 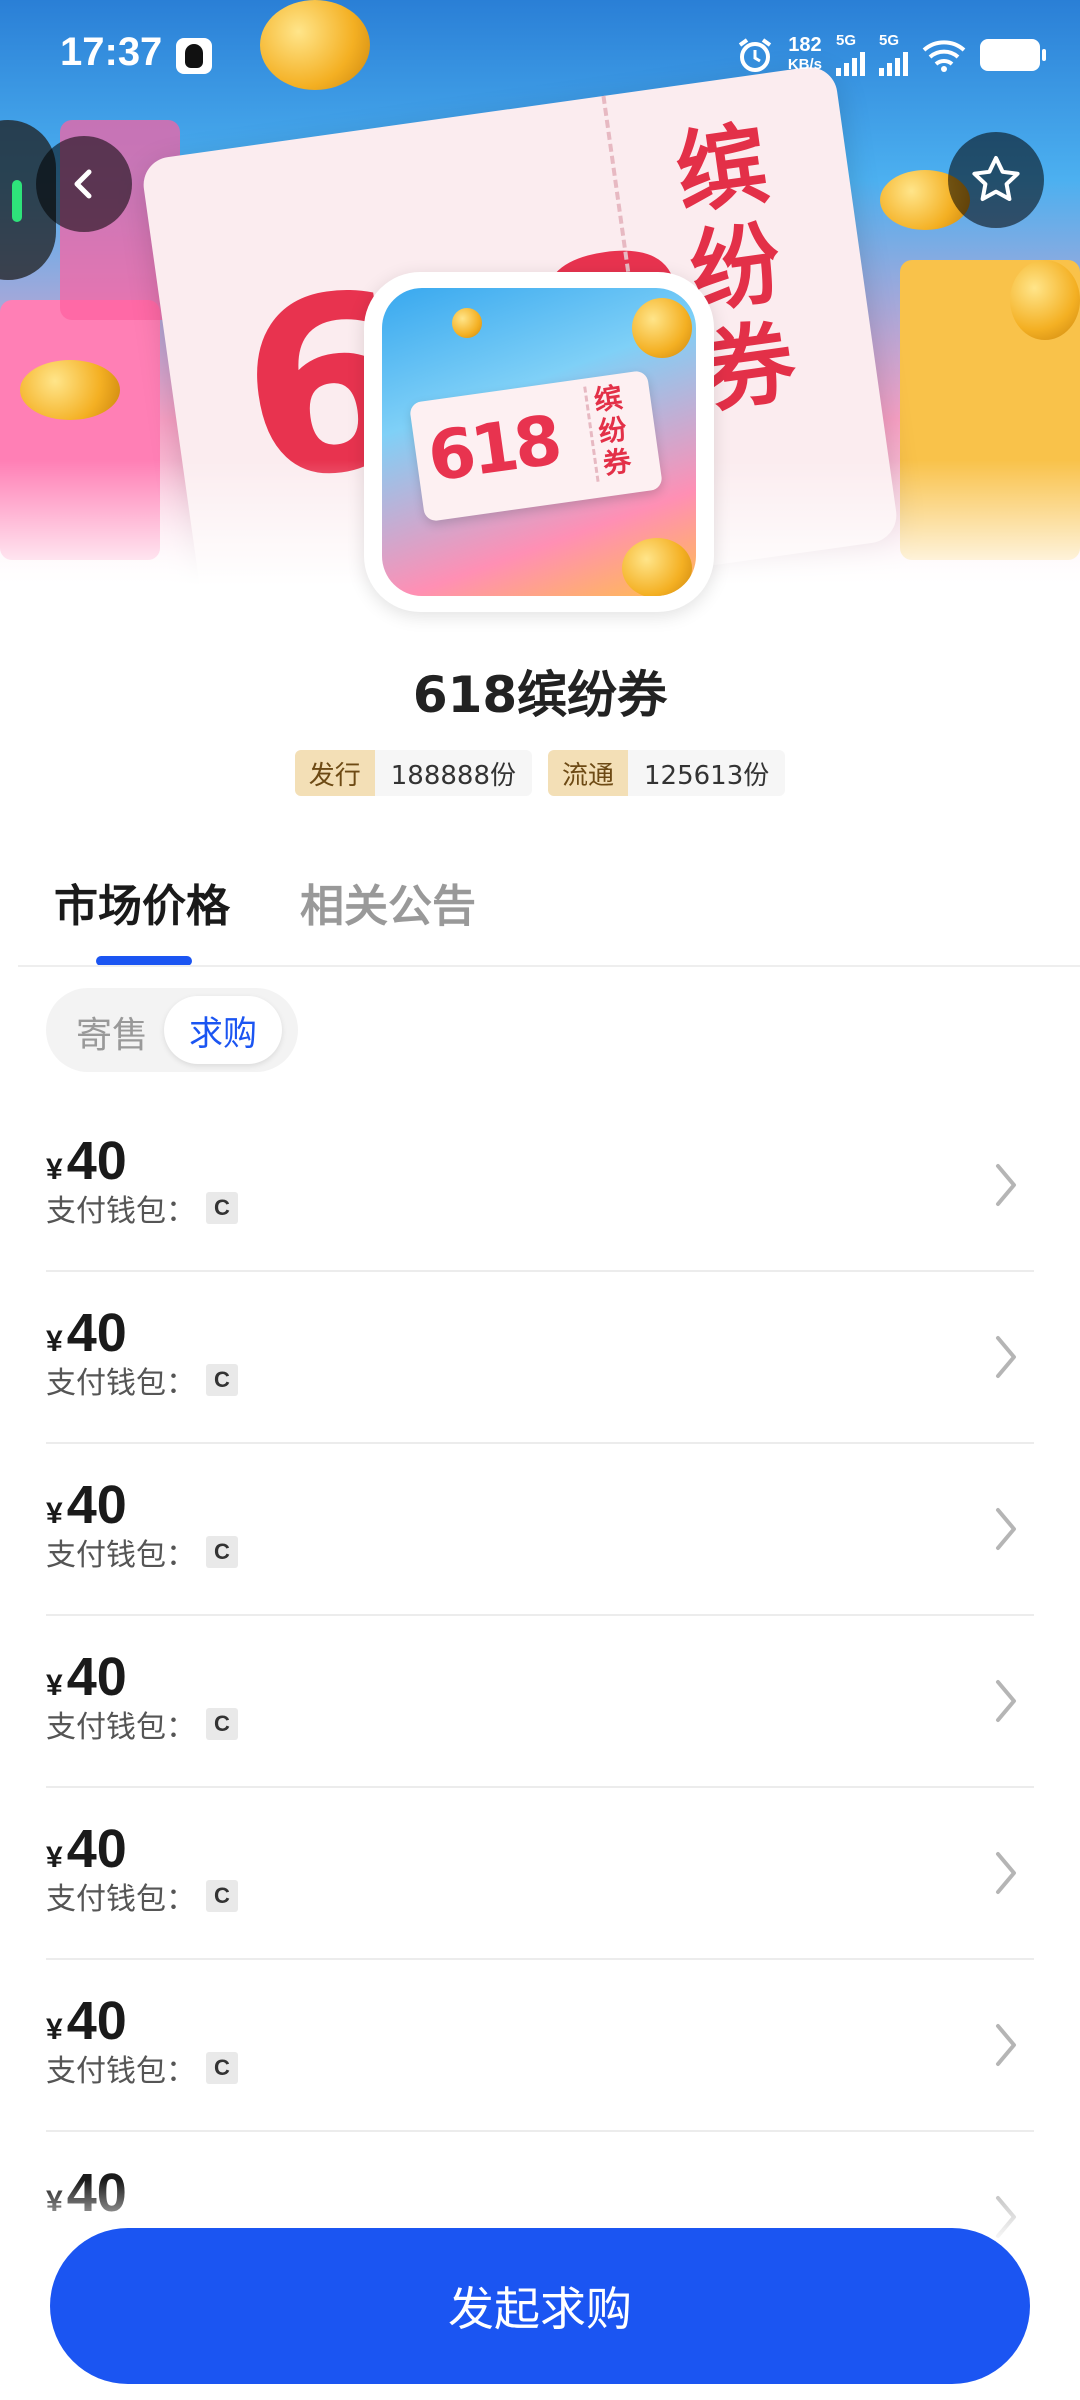 I want to click on star-icon, so click(x=996, y=178).